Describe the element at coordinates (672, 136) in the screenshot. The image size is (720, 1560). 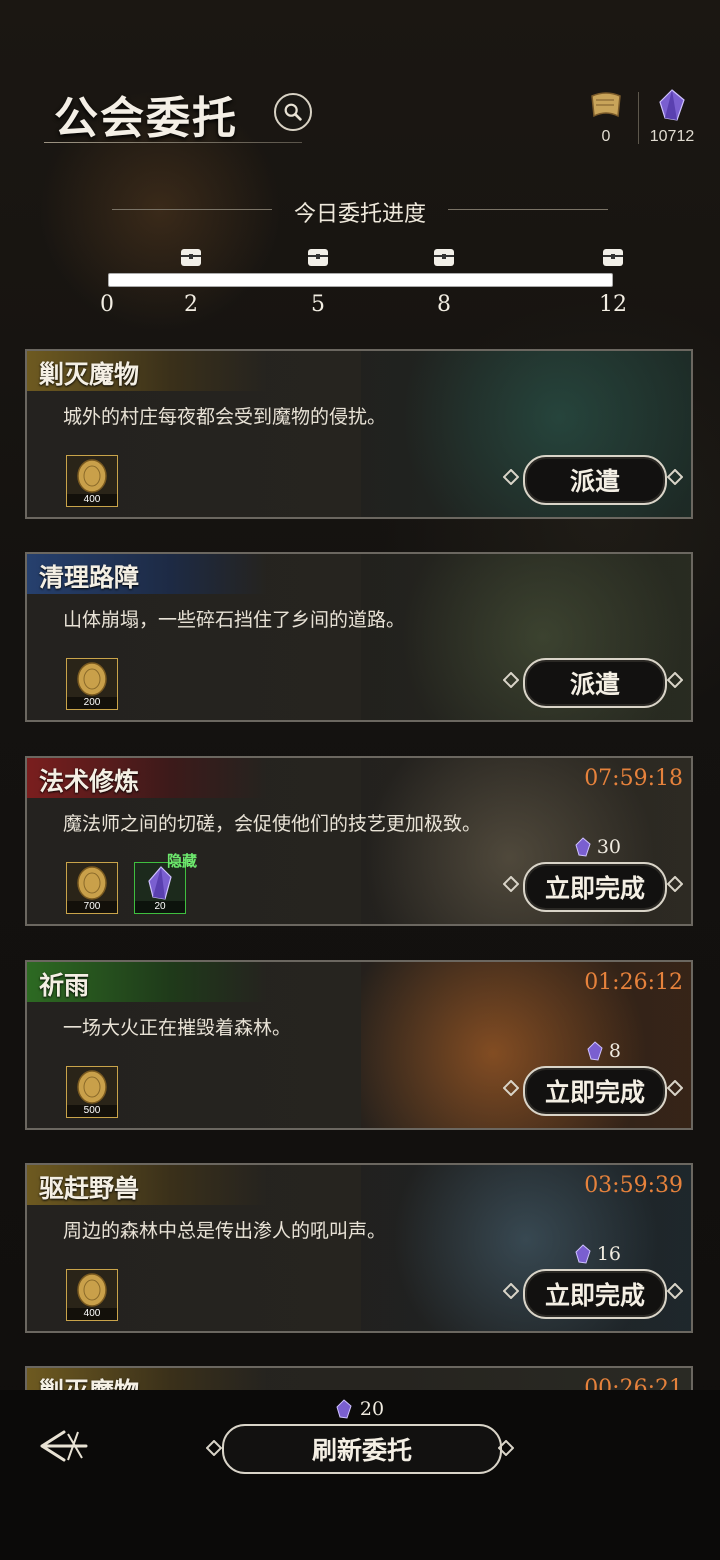
I see `crystal-count: 10712` at that location.